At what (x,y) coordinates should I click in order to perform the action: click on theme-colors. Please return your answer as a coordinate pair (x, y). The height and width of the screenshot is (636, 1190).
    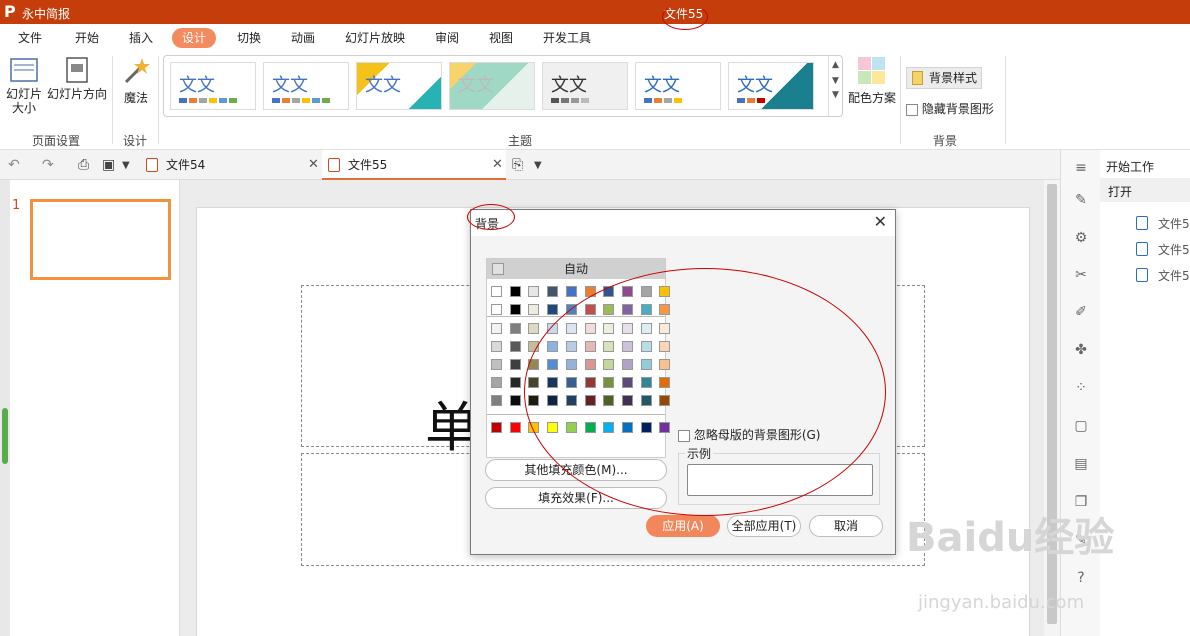
    Looking at the image, I should click on (208, 100).